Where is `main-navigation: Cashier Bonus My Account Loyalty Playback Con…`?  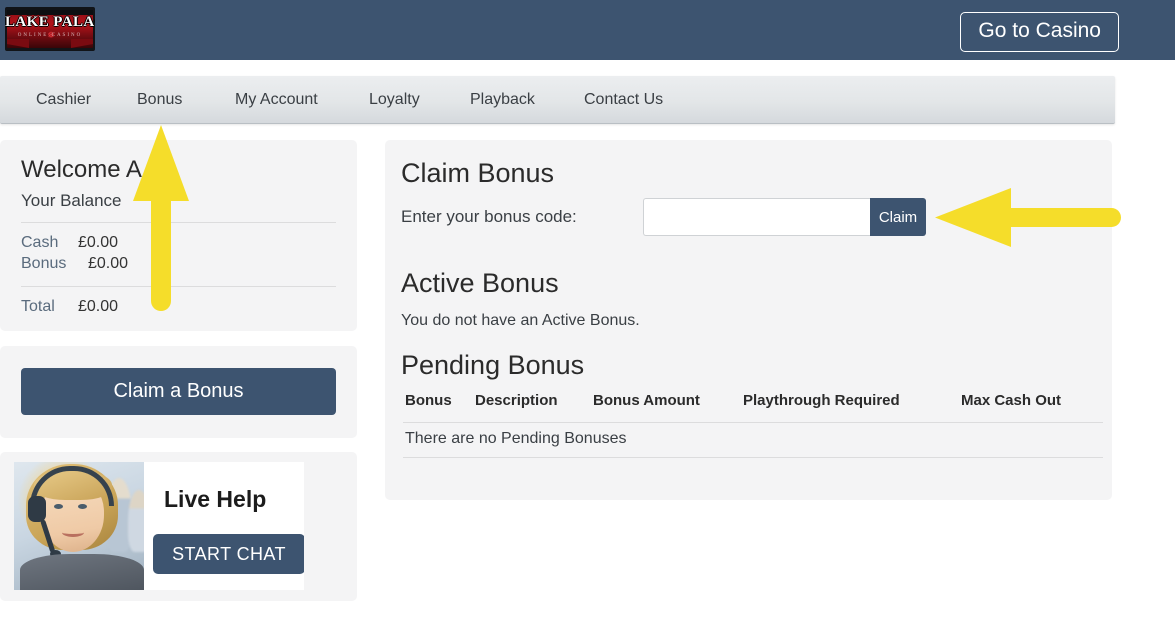
main-navigation: Cashier Bonus My Account Loyalty Playback Con… is located at coordinates (557, 100).